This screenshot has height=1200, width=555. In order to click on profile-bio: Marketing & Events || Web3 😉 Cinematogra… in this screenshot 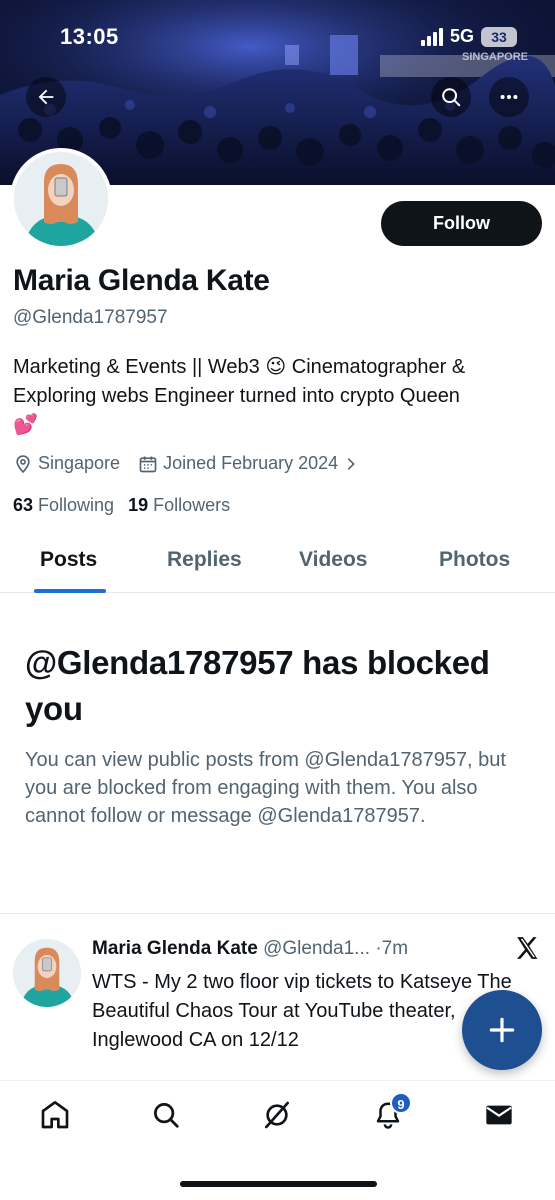, I will do `click(278, 396)`.